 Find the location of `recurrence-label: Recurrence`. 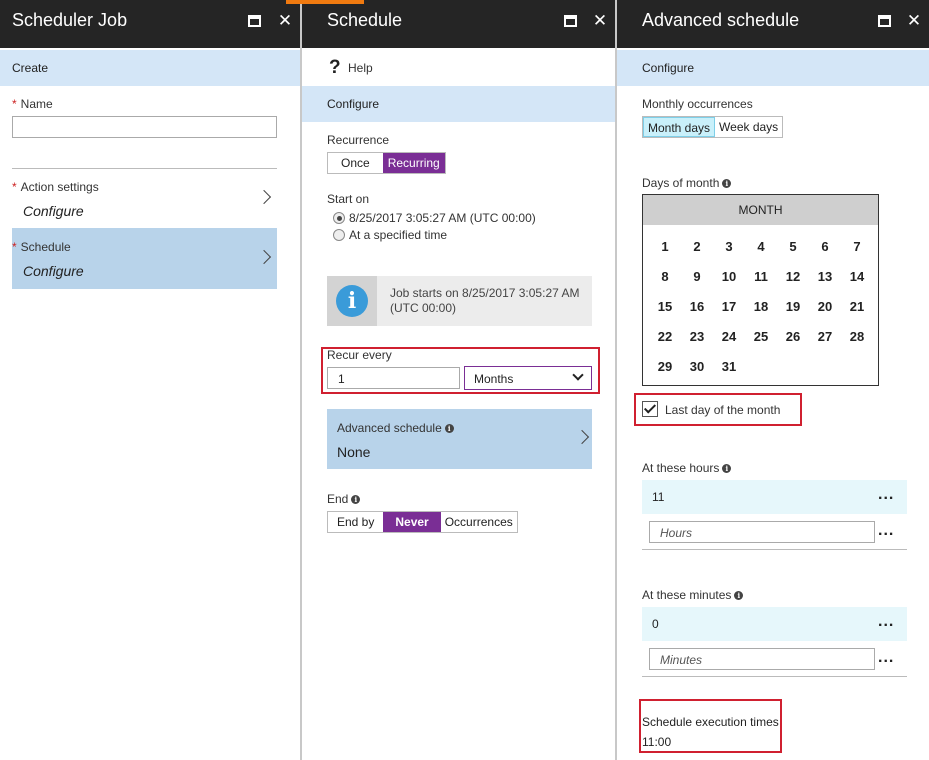

recurrence-label: Recurrence is located at coordinates (358, 140).